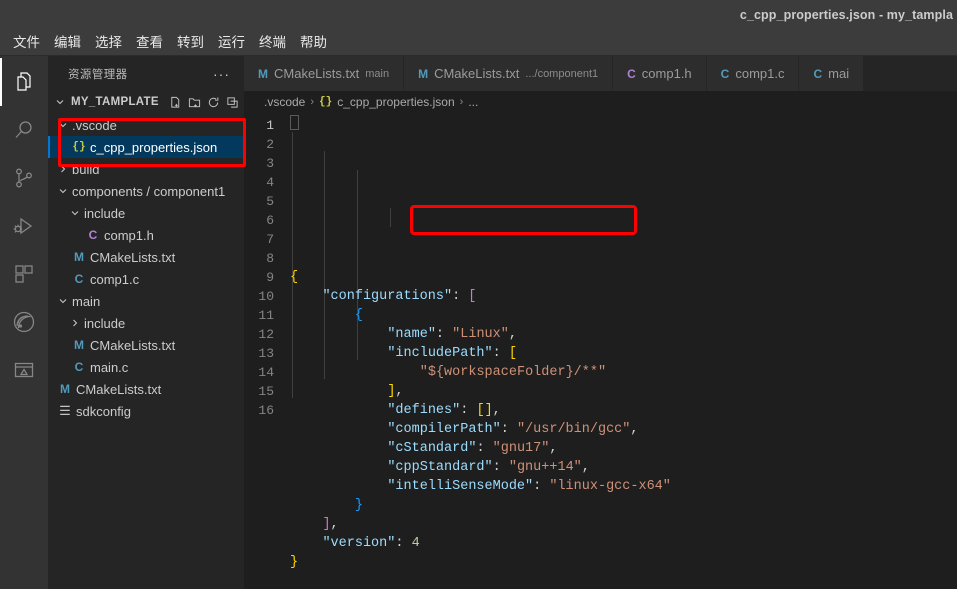  What do you see at coordinates (221, 74) in the screenshot?
I see `explorer-more-actions-icon: ···` at bounding box center [221, 74].